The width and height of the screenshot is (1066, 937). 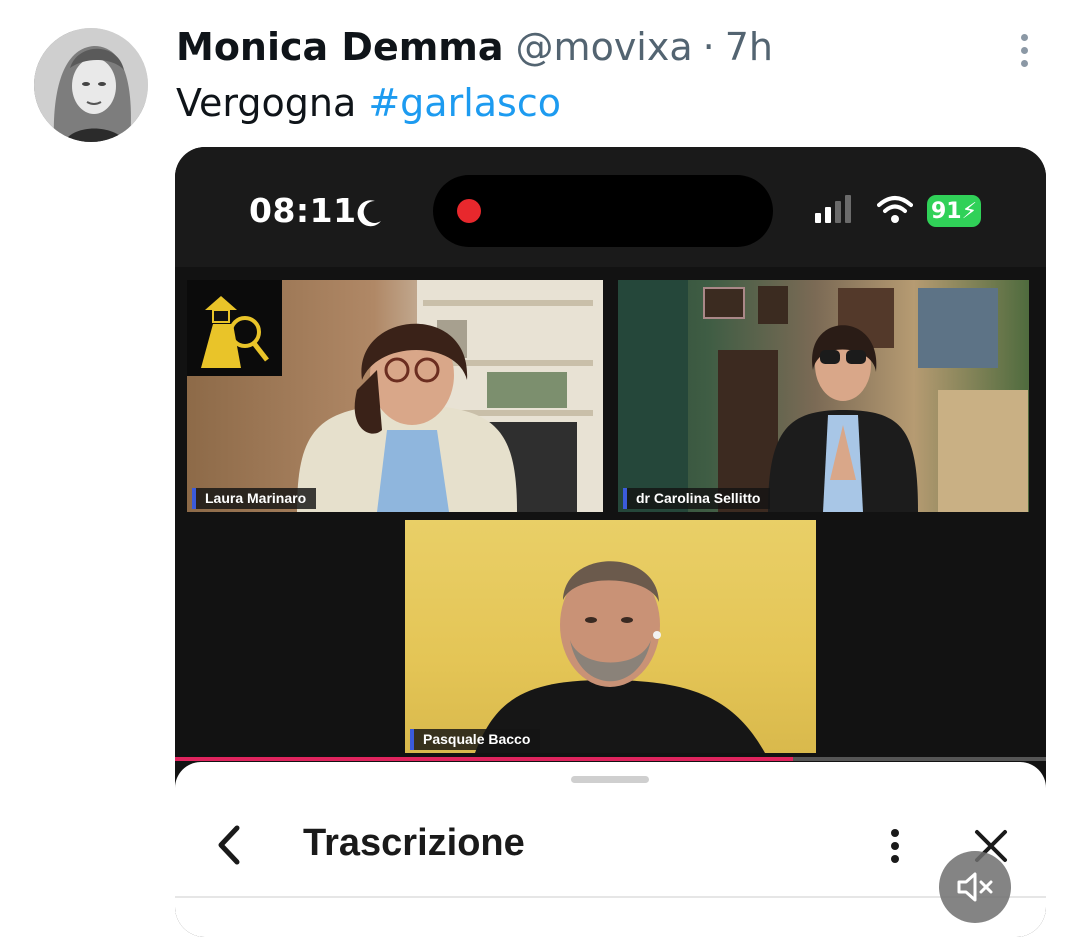 What do you see at coordinates (484, 759) in the screenshot?
I see `video-progress-fill` at bounding box center [484, 759].